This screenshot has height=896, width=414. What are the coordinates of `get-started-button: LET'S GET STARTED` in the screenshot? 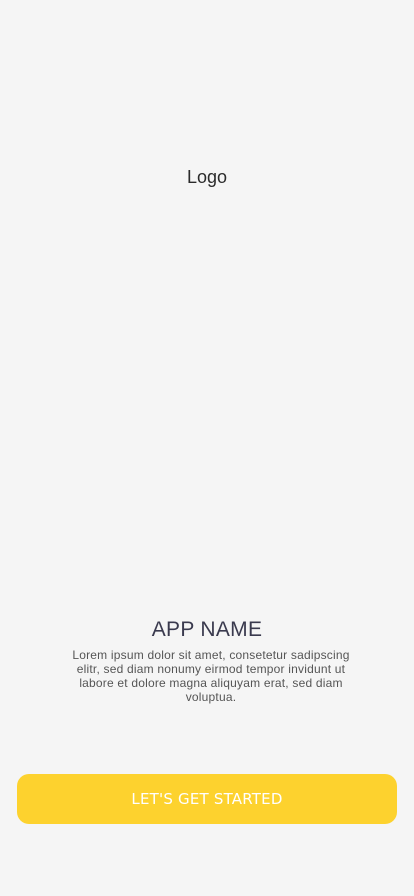 It's located at (207, 799).